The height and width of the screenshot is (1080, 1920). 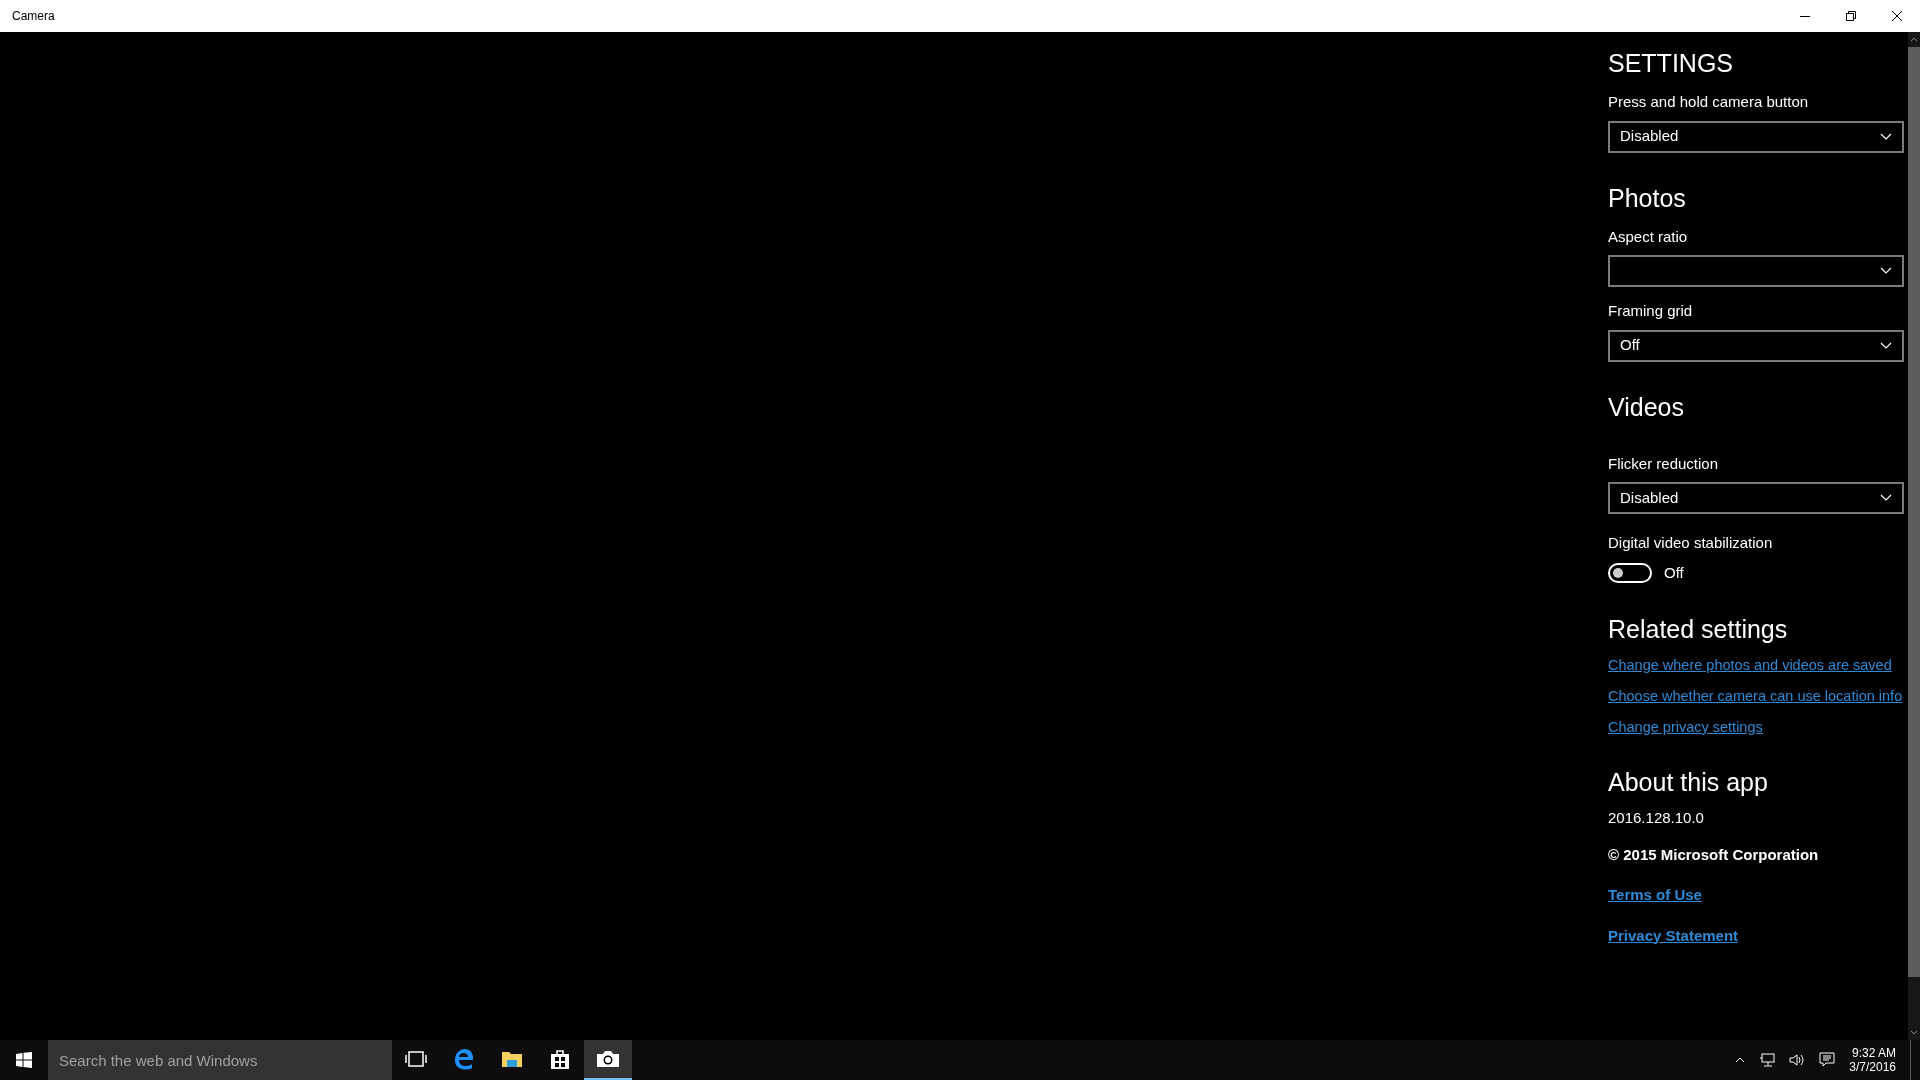 What do you see at coordinates (1648, 236) in the screenshot?
I see `field-label: Aspect ratio` at bounding box center [1648, 236].